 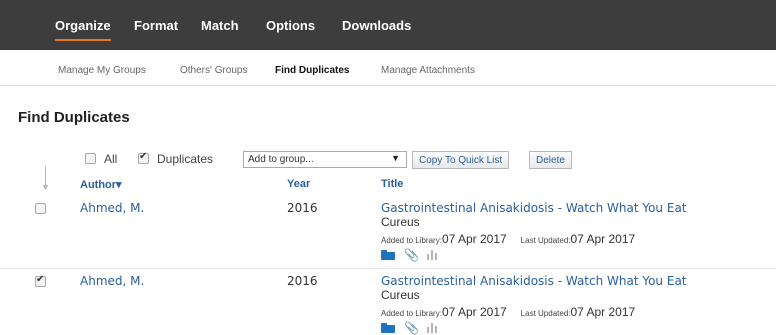 I want to click on subnav-manage-attachments: Manage Attachments, so click(x=428, y=70).